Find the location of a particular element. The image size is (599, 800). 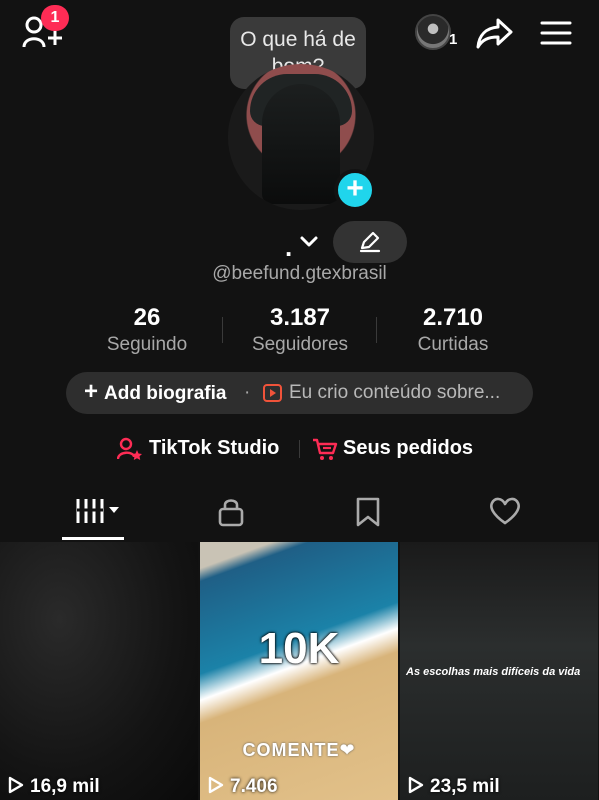

tab-private is located at coordinates (230, 516).